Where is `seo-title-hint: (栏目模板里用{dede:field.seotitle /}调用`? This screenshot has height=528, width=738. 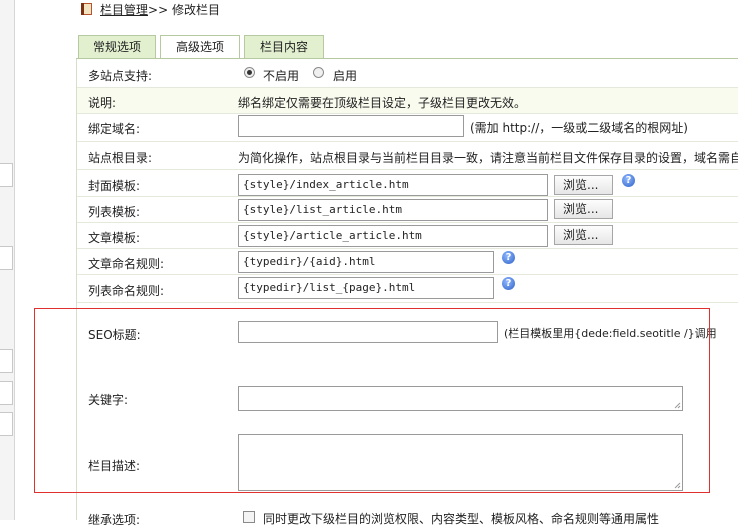 seo-title-hint: (栏目模板里用{dede:field.seotitle /}调用 is located at coordinates (610, 333).